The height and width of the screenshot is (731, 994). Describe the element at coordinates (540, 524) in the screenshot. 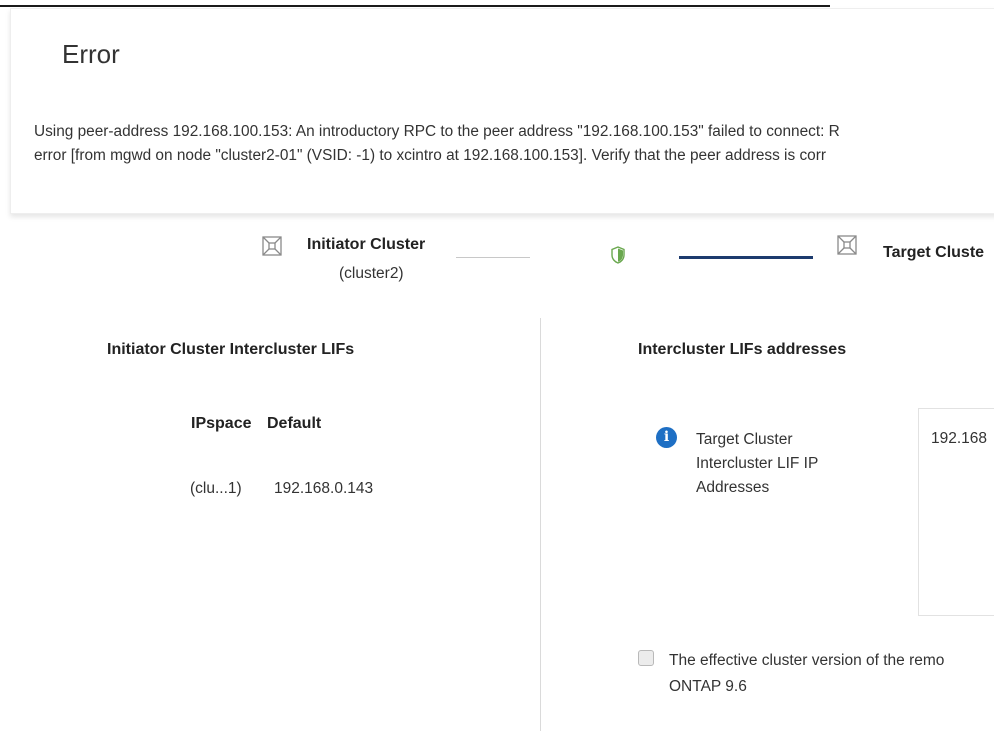

I see `panel-divider` at that location.